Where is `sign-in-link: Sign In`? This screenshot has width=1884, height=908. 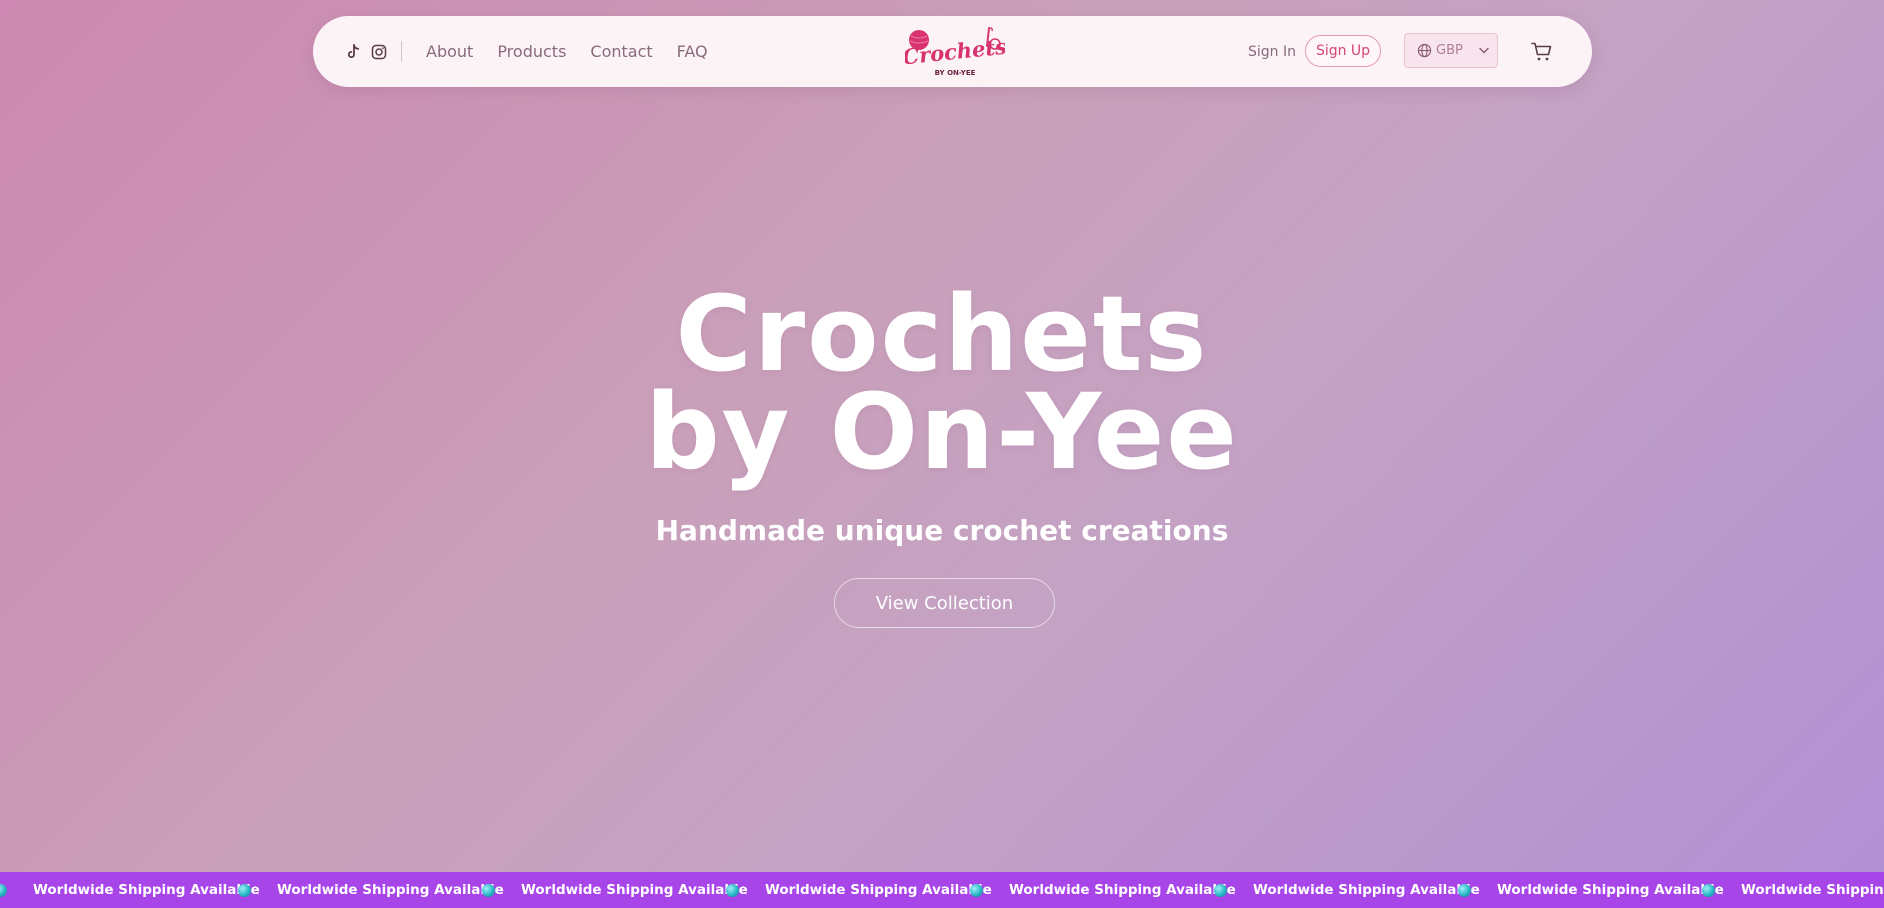 sign-in-link: Sign In is located at coordinates (1272, 51).